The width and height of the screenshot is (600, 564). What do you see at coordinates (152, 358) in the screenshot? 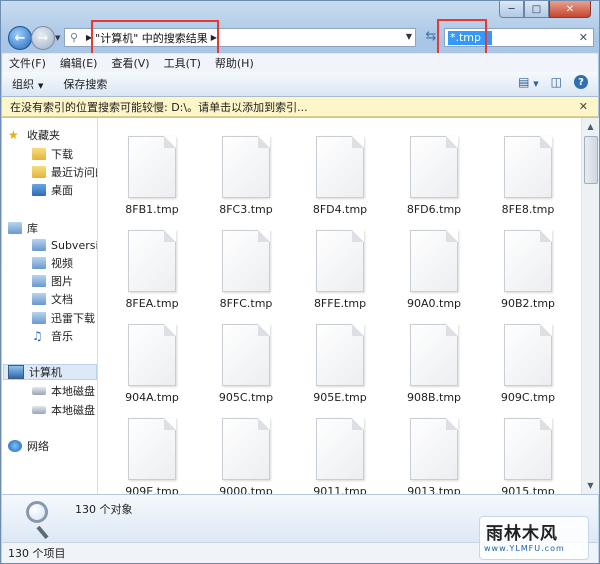
I see `file-item: 904A.tmp` at bounding box center [152, 358].